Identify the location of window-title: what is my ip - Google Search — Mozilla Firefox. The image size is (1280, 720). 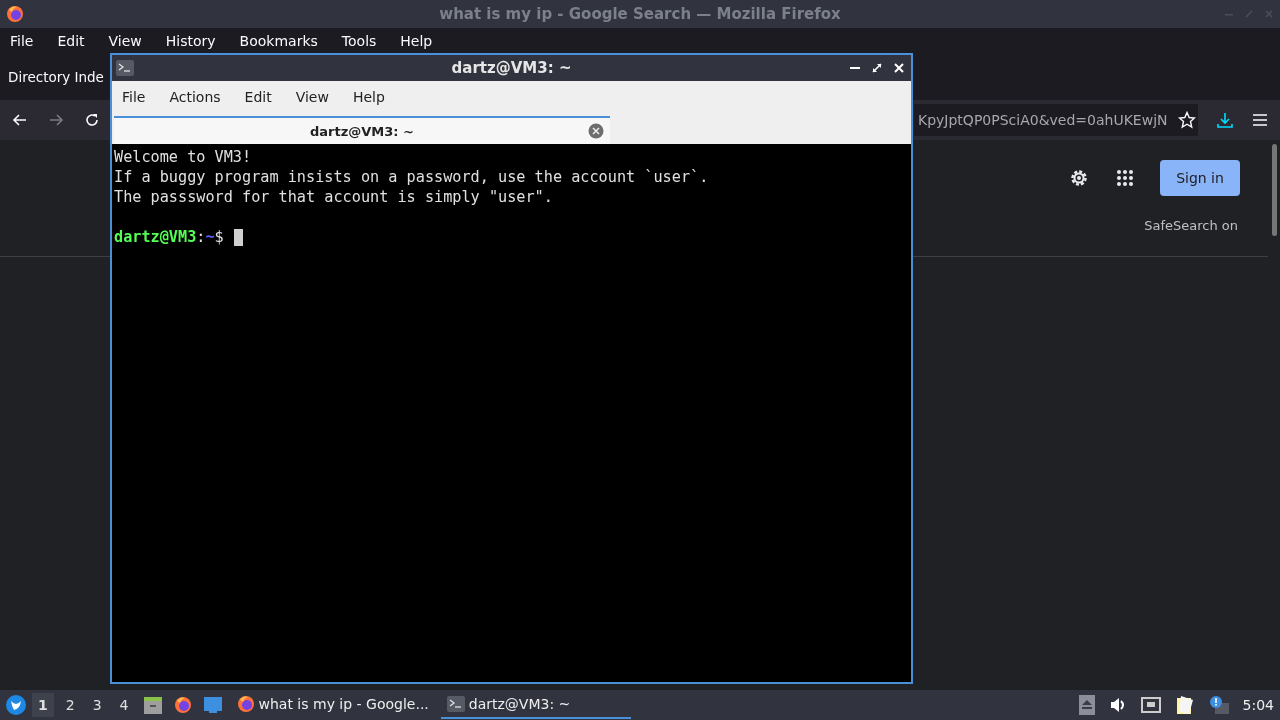
(640, 14).